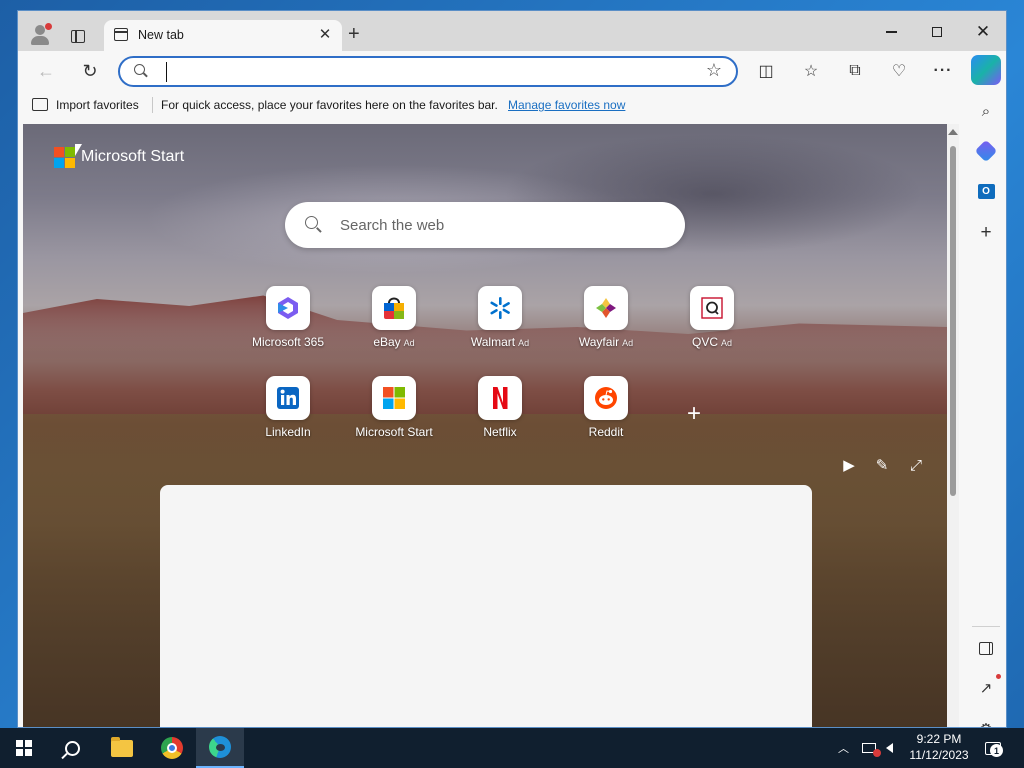  I want to click on quick-link-walmart: Walmart Ad, so click(500, 324).